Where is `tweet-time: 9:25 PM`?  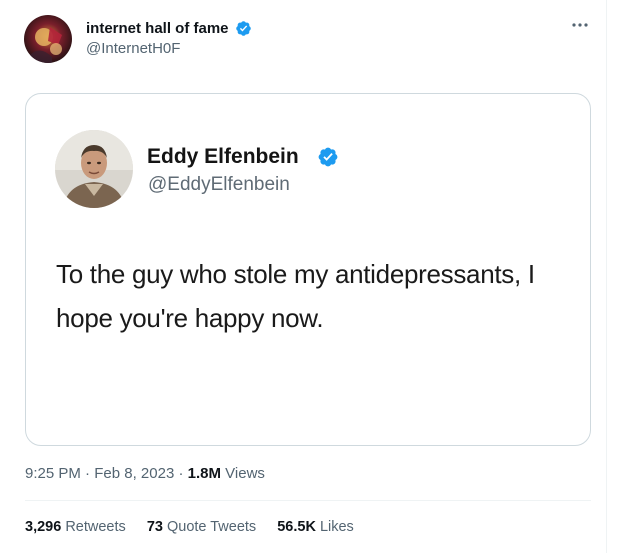
tweet-time: 9:25 PM is located at coordinates (53, 473).